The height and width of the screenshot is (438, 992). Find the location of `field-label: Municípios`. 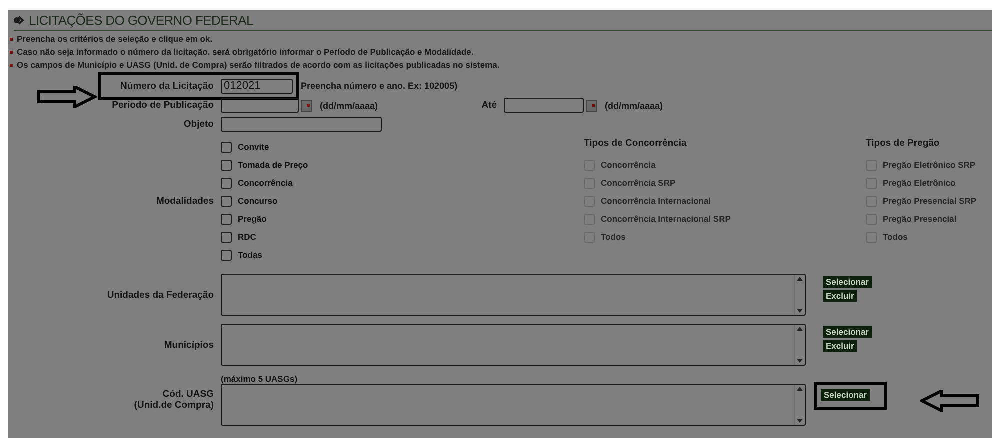

field-label: Municípios is located at coordinates (189, 345).